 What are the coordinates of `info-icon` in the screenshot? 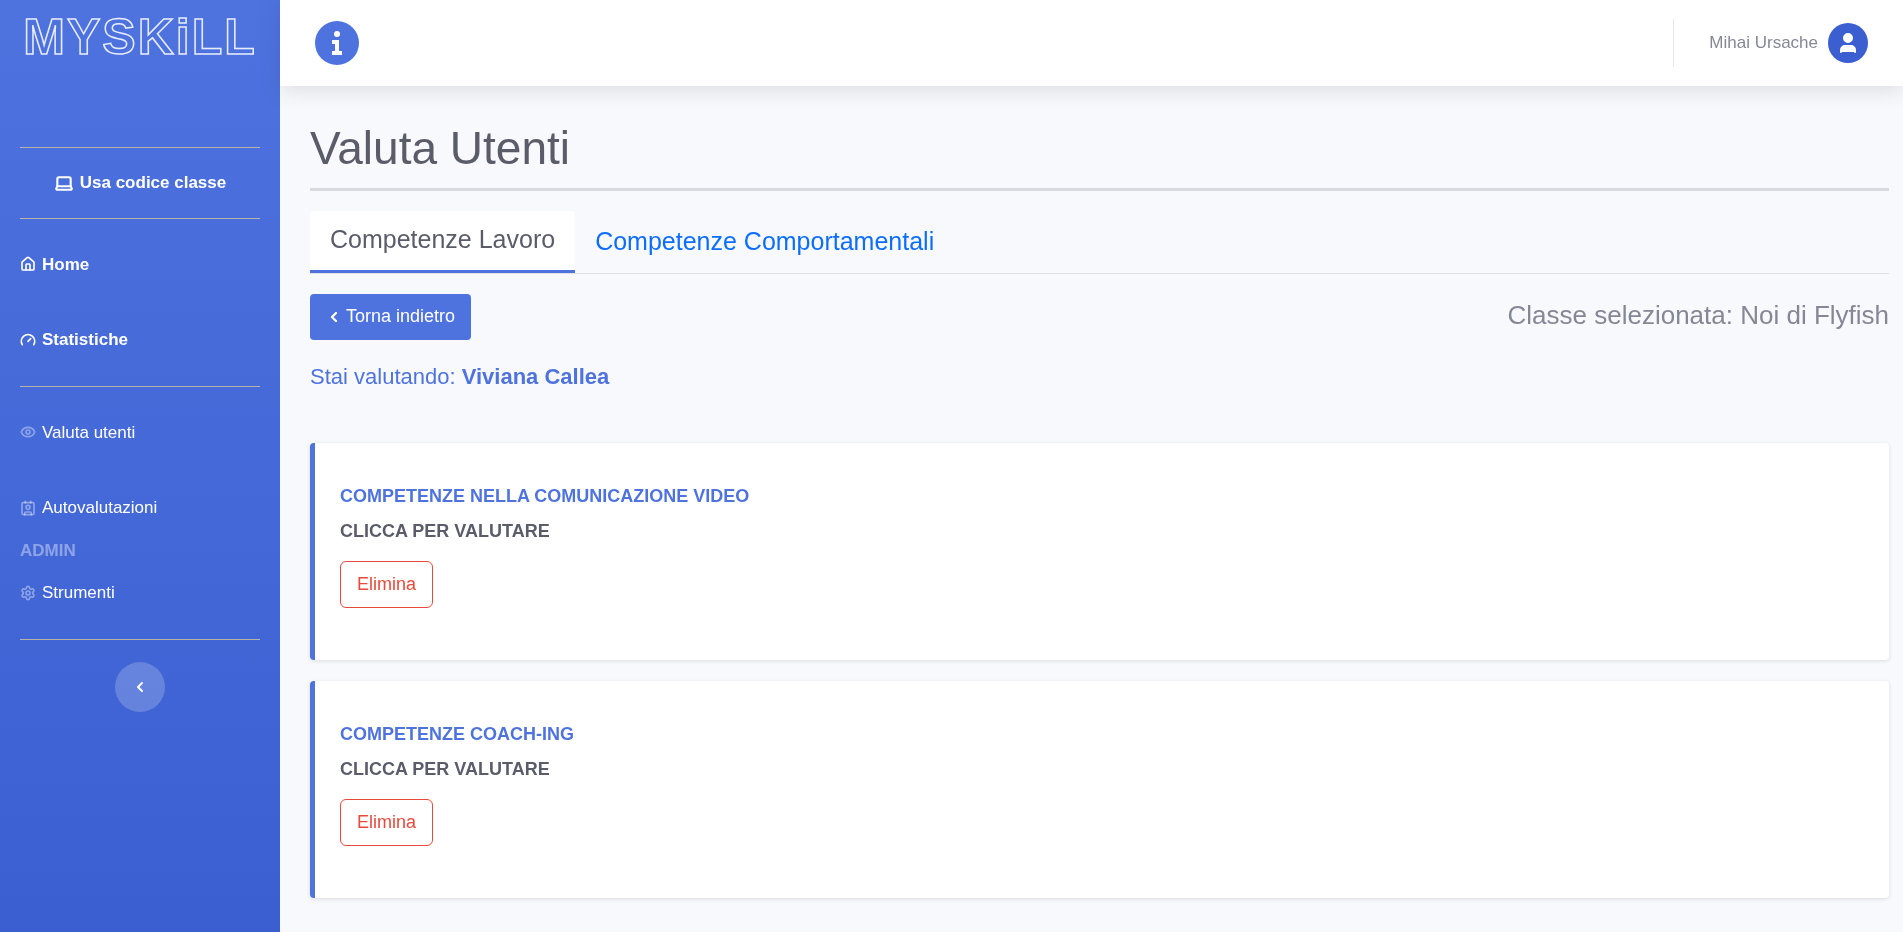 It's located at (337, 43).